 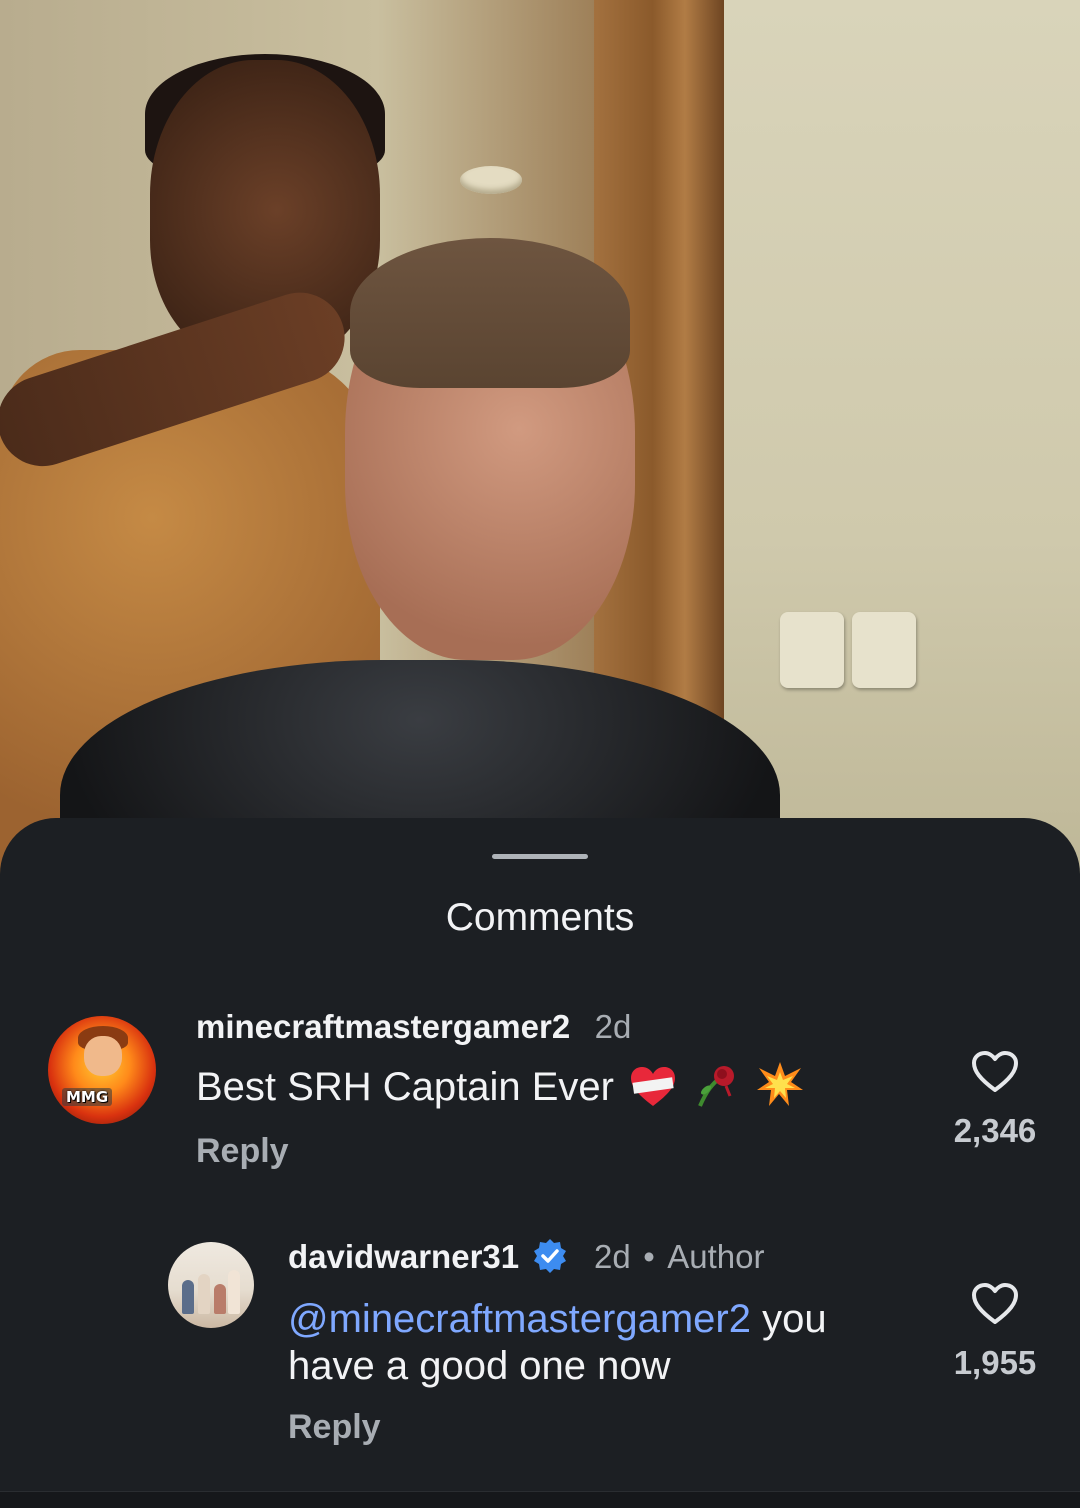 I want to click on like-count: 1,955, so click(x=995, y=1362).